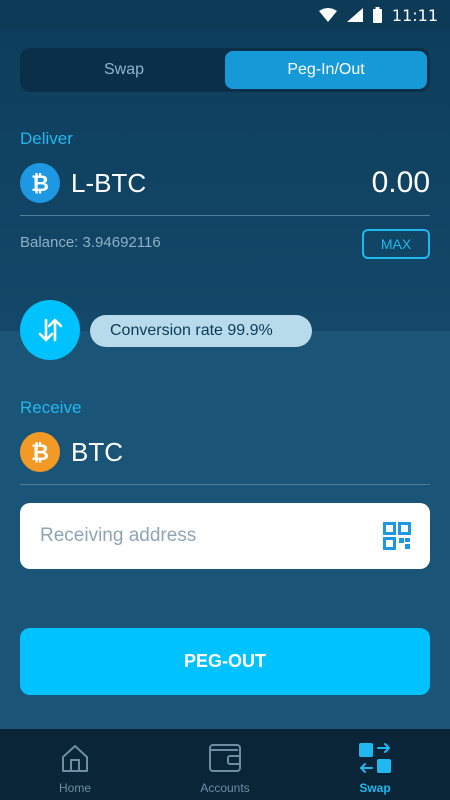 The image size is (450, 800). I want to click on wallet-icon, so click(225, 758).